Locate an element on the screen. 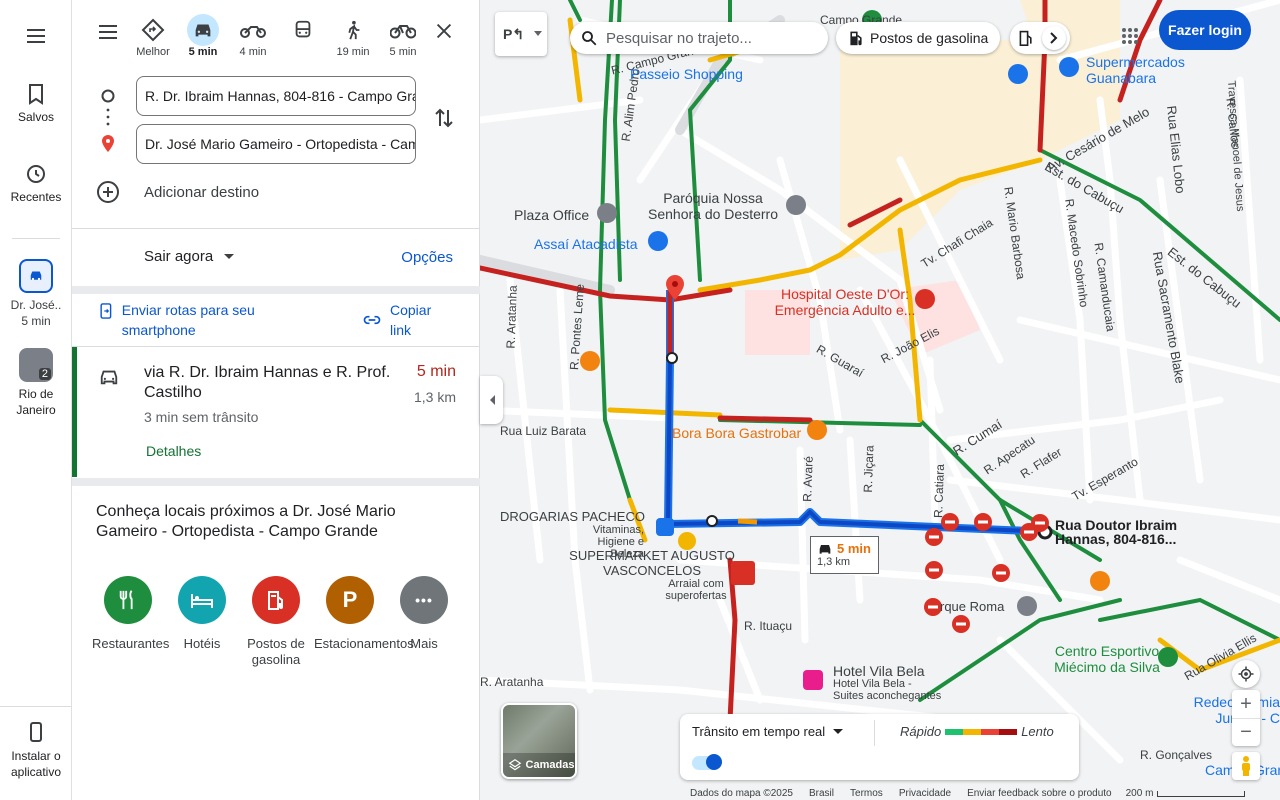 The width and height of the screenshot is (1280, 800). route-traffic-note: 3 min sem trânsito is located at coordinates (201, 417).